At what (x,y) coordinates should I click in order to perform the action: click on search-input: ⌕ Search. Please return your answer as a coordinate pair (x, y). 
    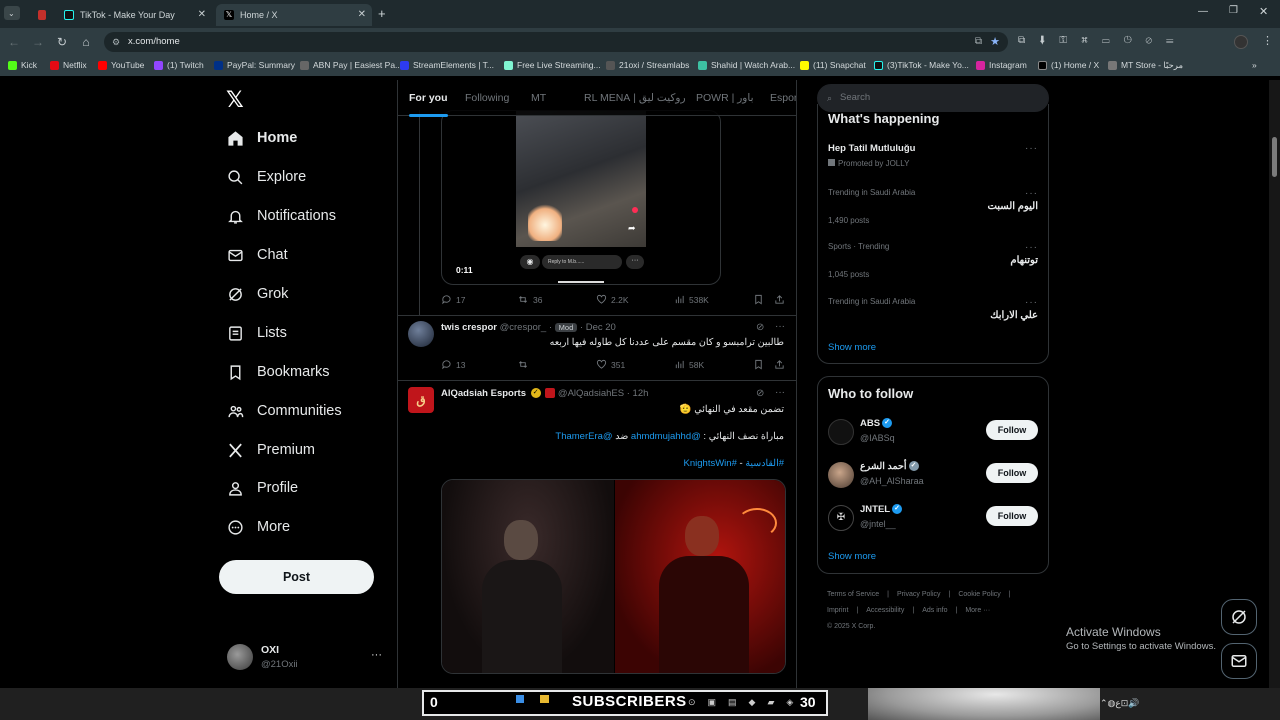
    Looking at the image, I should click on (933, 98).